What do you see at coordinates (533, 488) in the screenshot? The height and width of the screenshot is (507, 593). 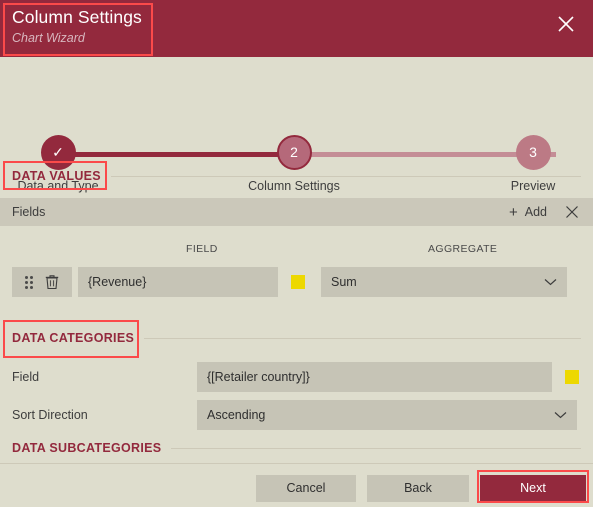 I see `next-button: Next` at bounding box center [533, 488].